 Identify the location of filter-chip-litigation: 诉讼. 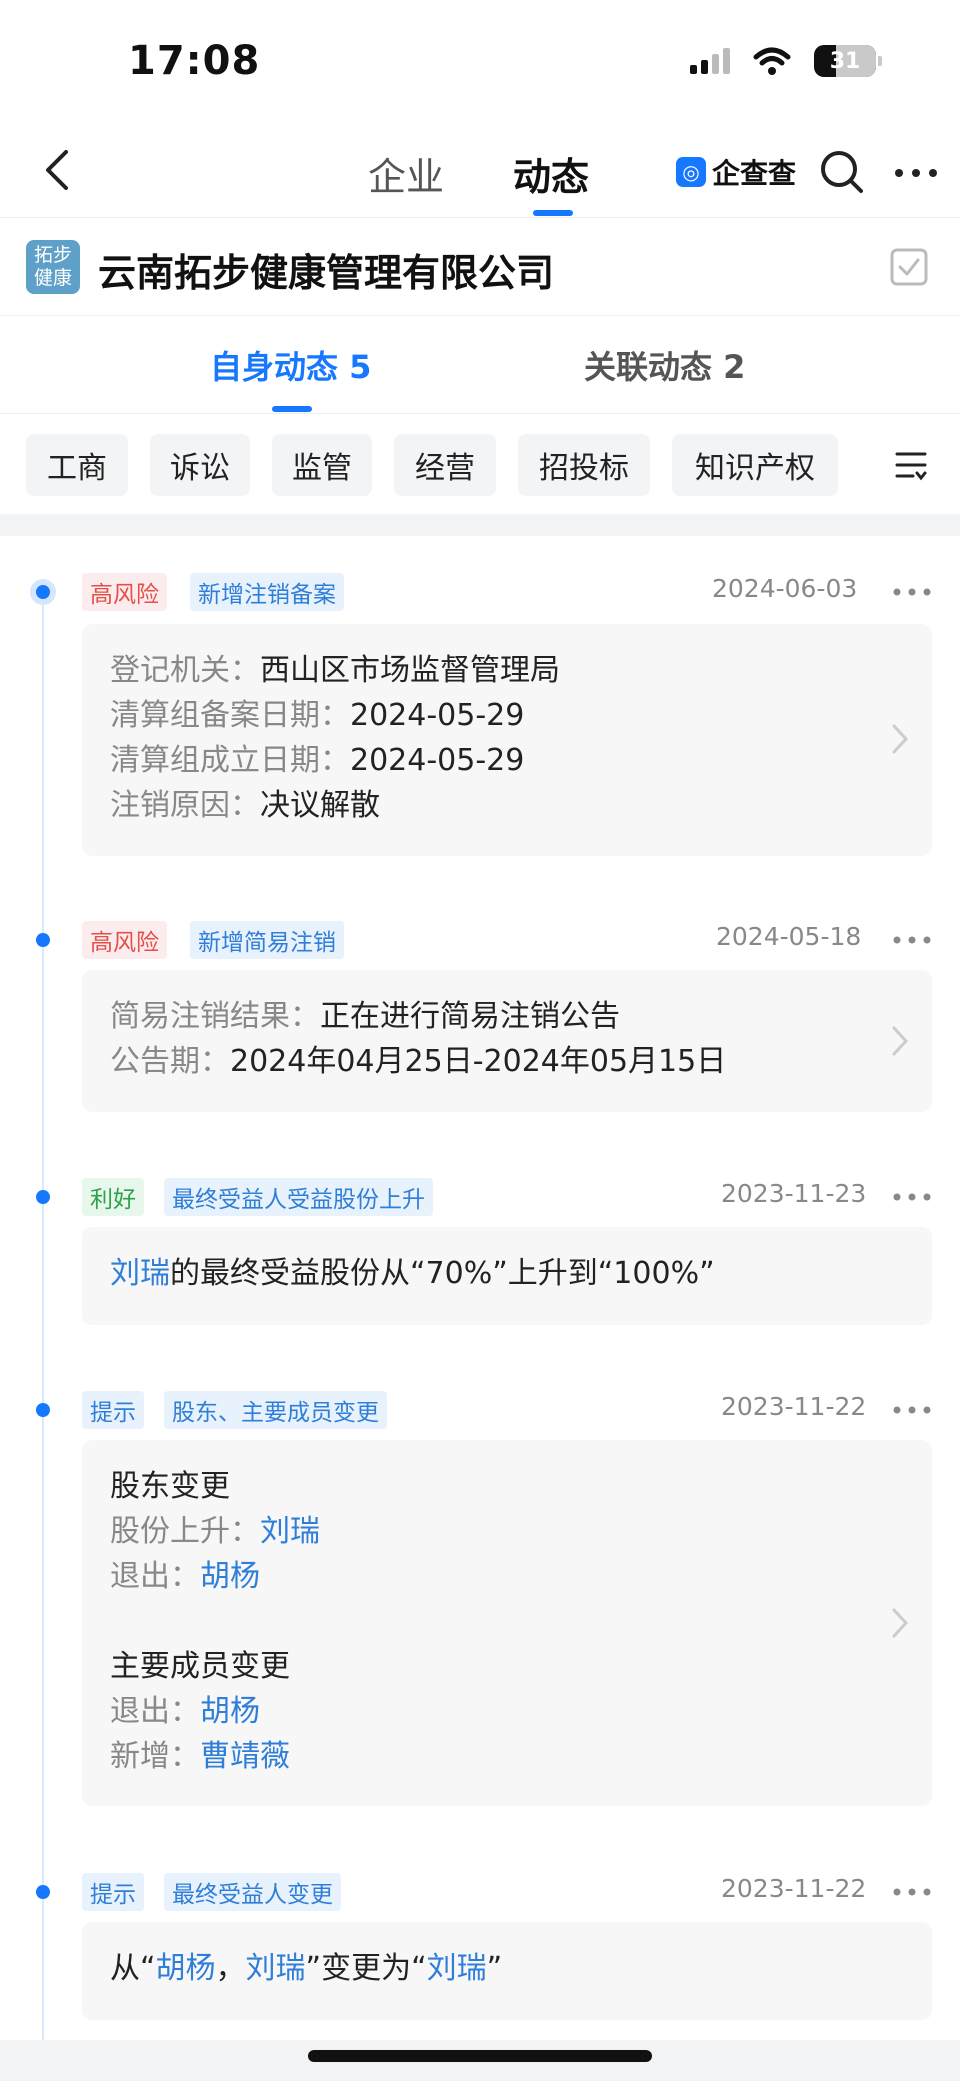
(200, 465).